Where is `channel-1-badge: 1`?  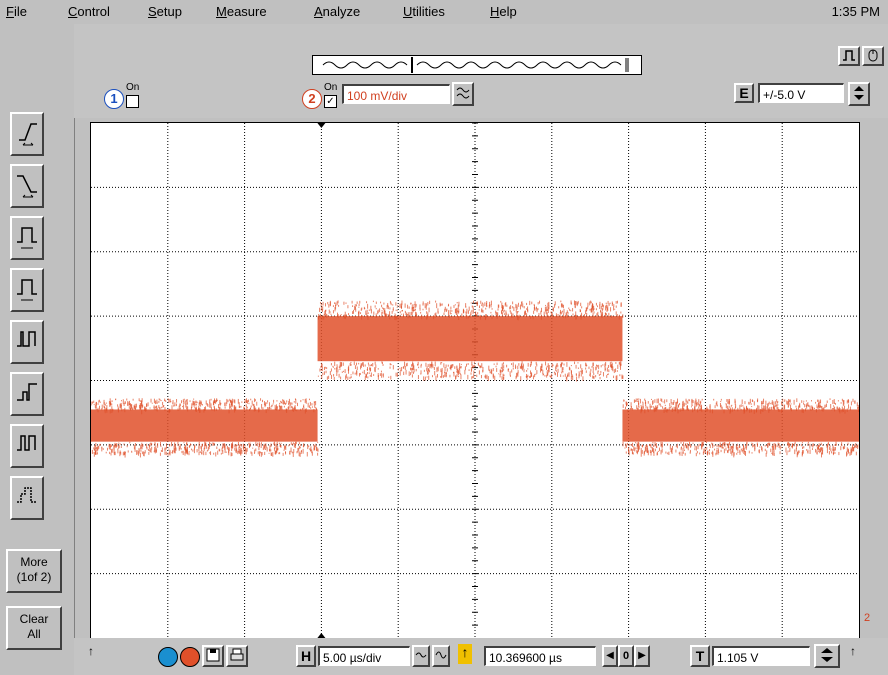
channel-1-badge: 1 is located at coordinates (114, 99).